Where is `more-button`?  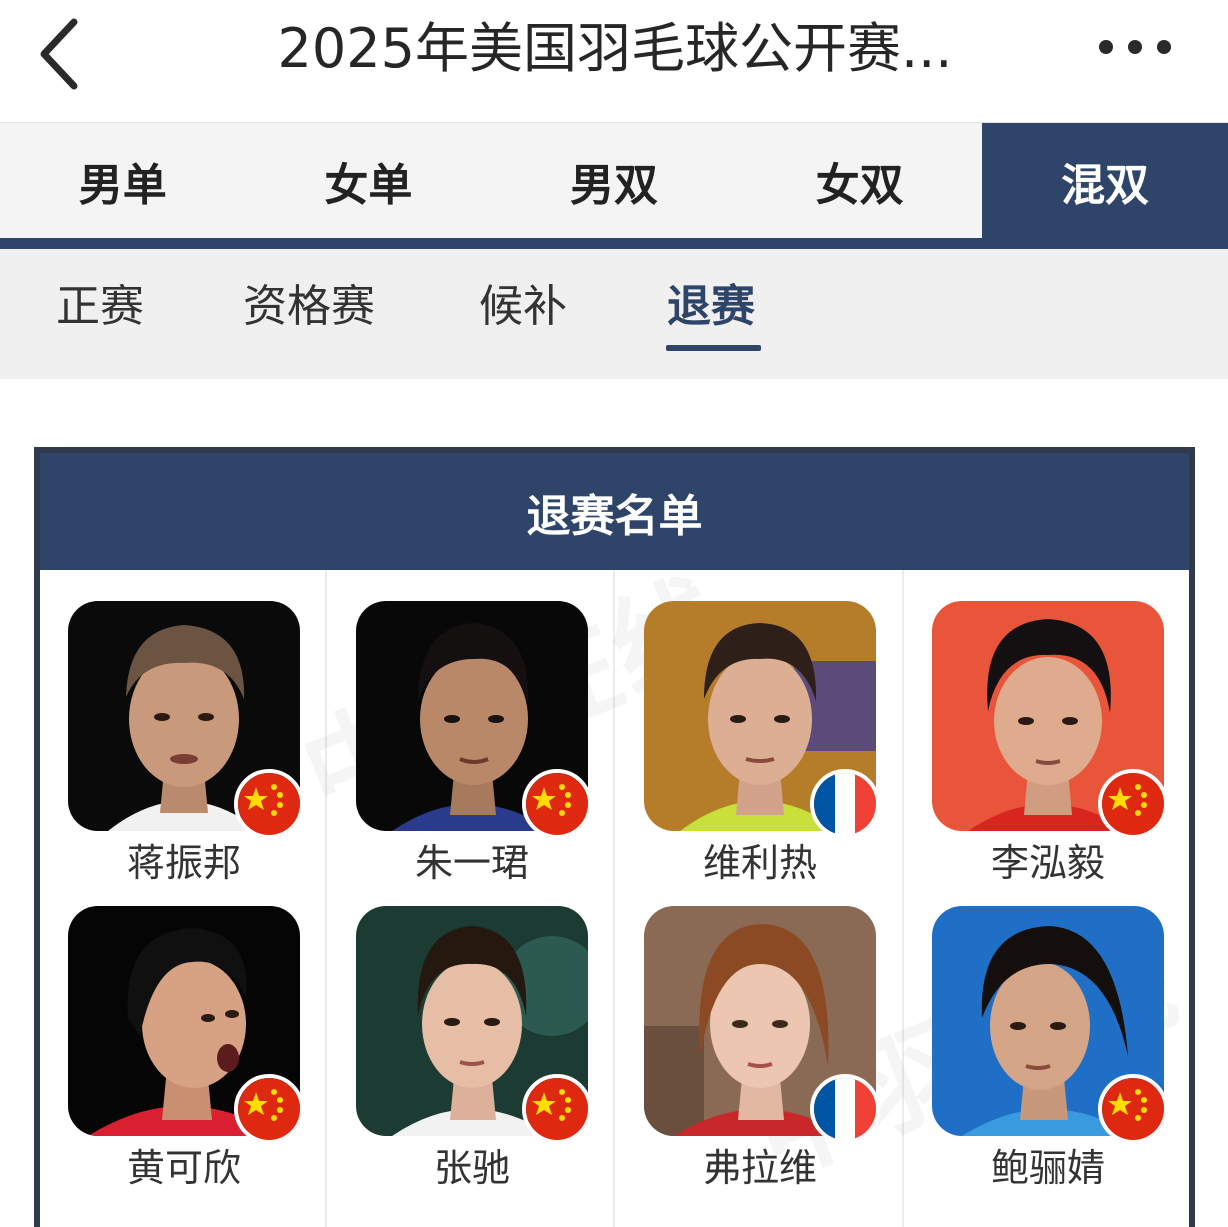 more-button is located at coordinates (1135, 47).